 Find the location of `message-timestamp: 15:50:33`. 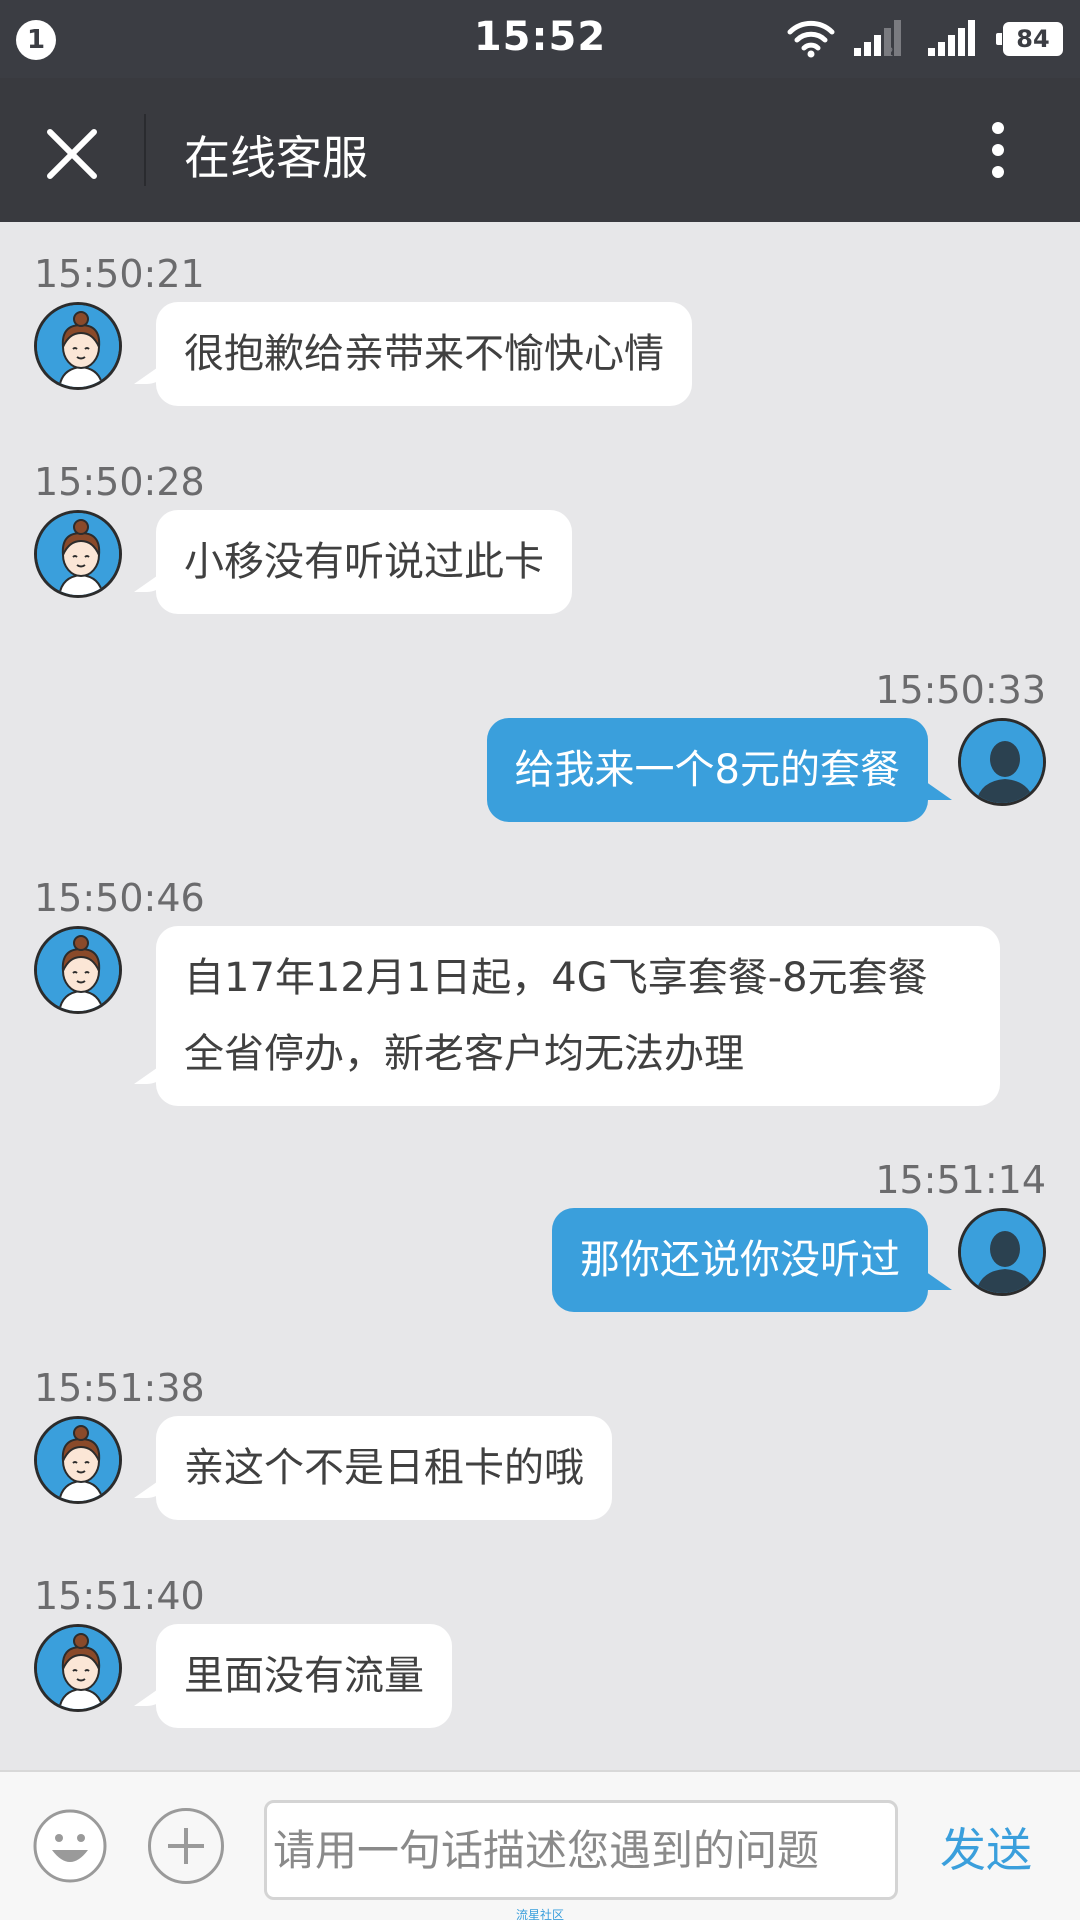

message-timestamp: 15:50:33 is located at coordinates (960, 690).